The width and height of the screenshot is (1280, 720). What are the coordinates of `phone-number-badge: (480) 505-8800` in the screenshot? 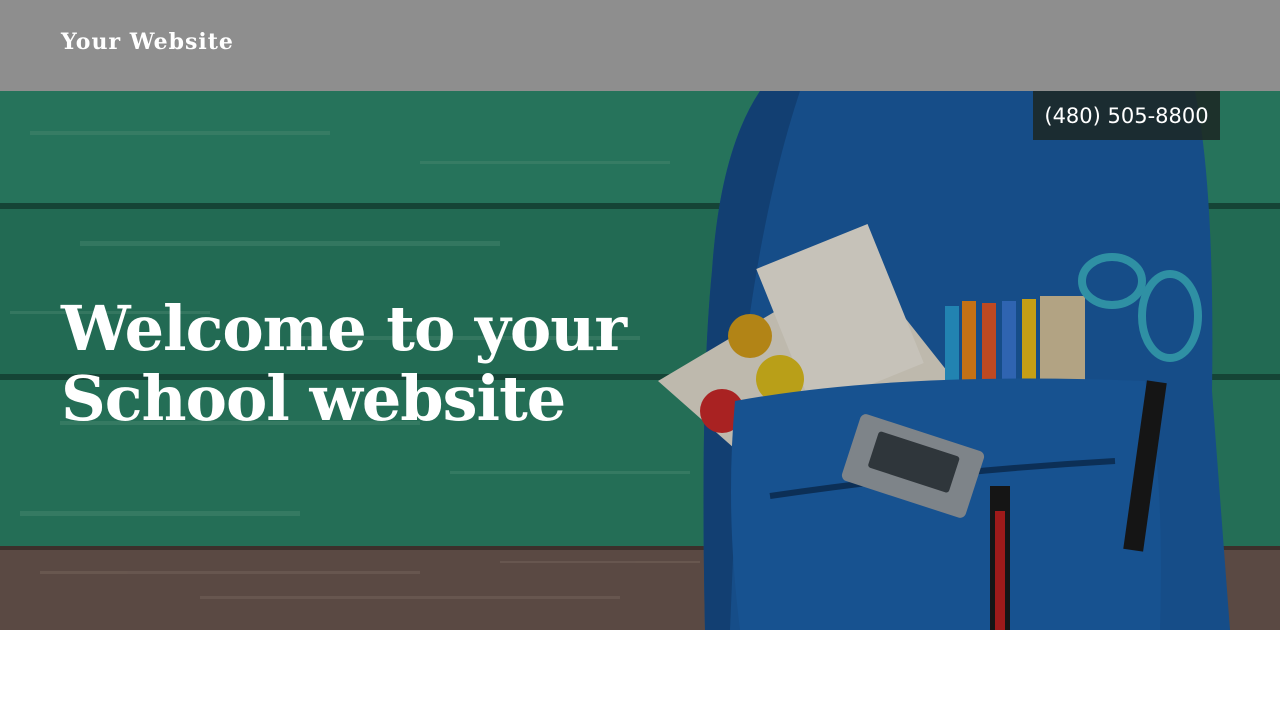 It's located at (1126, 115).